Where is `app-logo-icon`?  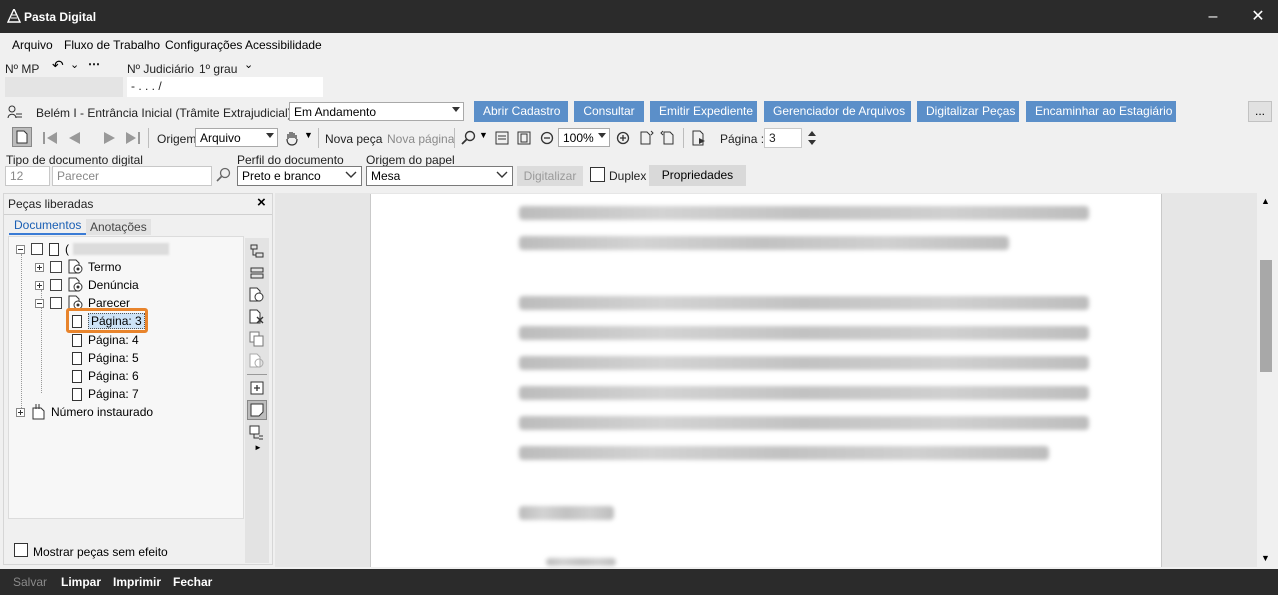 app-logo-icon is located at coordinates (14, 16).